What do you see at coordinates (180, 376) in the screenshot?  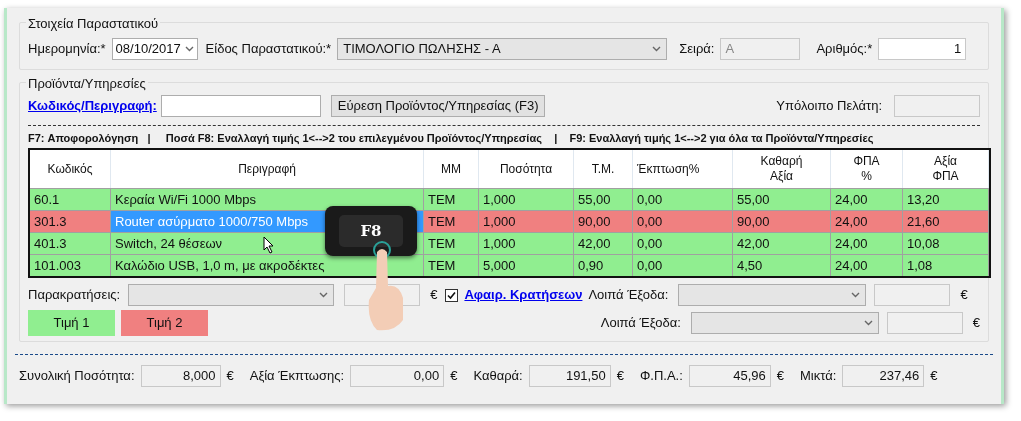 I see `total-field: 8,000` at bounding box center [180, 376].